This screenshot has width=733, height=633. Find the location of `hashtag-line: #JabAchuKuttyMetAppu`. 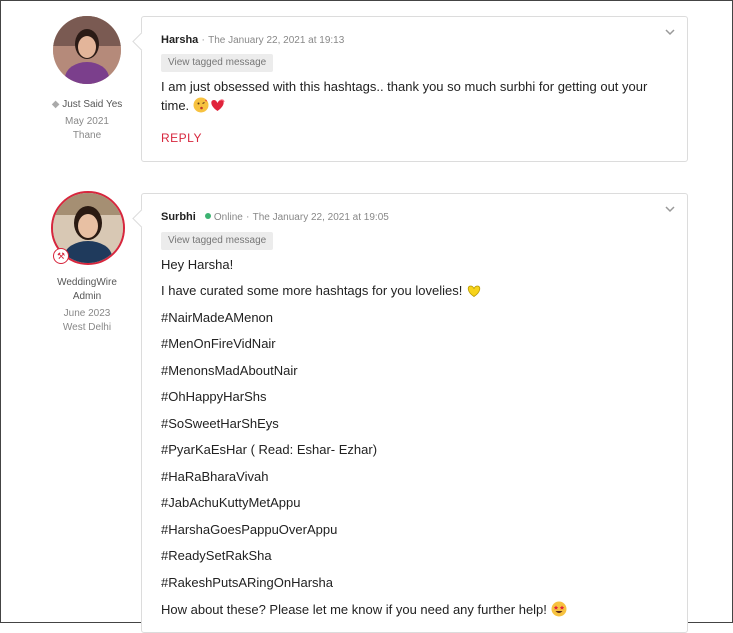

hashtag-line: #JabAchuKuttyMetAppu is located at coordinates (231, 502).